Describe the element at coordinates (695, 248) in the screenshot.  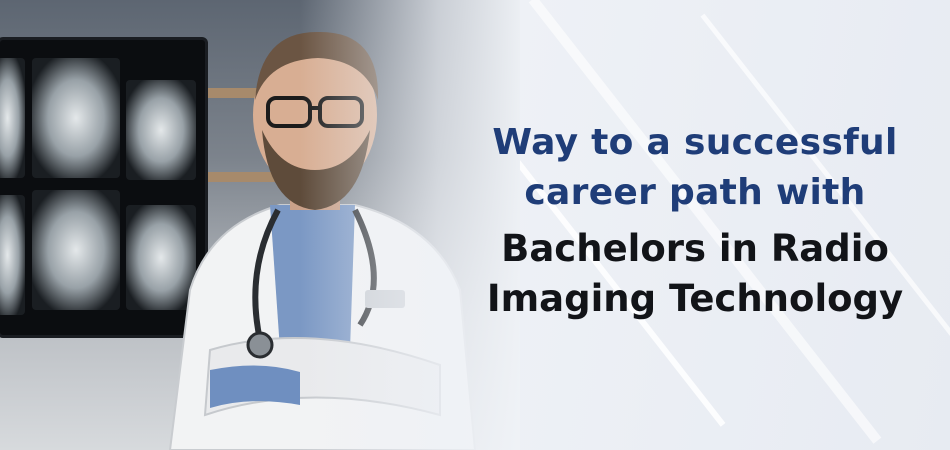
I see `headline-line-3: Bachelors in Radio` at that location.